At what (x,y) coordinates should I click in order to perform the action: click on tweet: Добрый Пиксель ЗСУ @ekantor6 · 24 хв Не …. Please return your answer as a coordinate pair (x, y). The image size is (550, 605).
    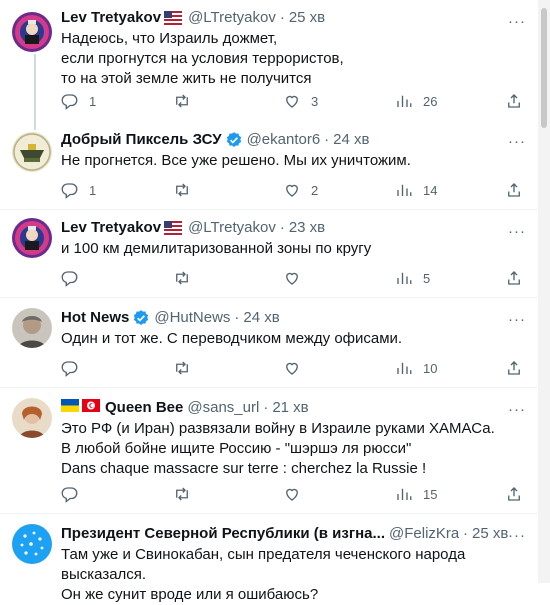
    Looking at the image, I should click on (269, 165).